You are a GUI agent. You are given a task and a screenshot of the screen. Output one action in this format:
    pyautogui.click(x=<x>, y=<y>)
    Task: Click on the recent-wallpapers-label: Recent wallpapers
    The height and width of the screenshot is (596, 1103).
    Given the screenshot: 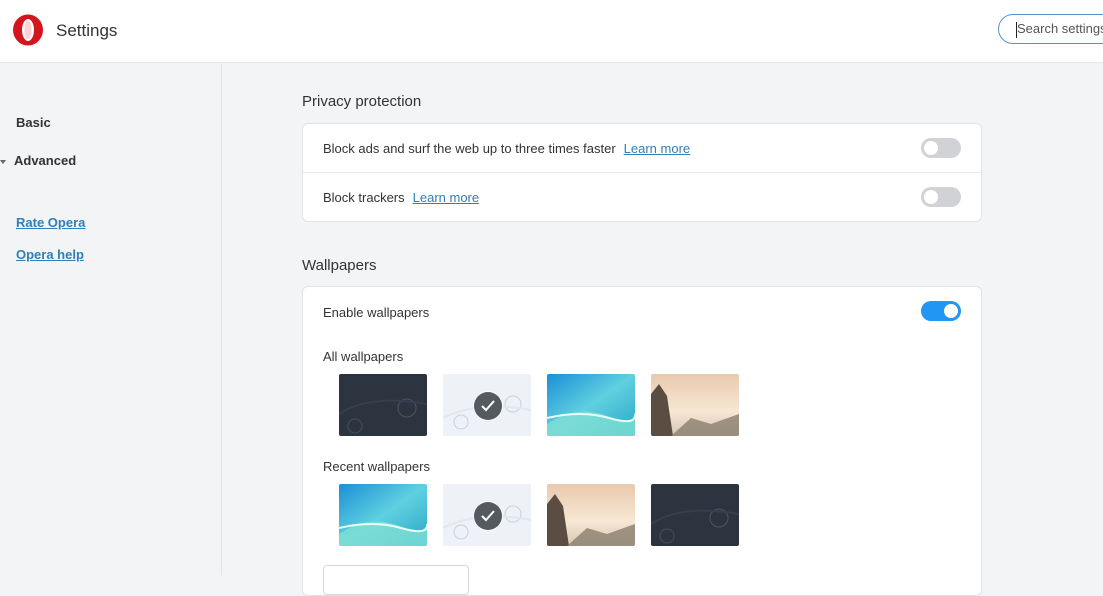 What is the action you would take?
    pyautogui.click(x=376, y=466)
    